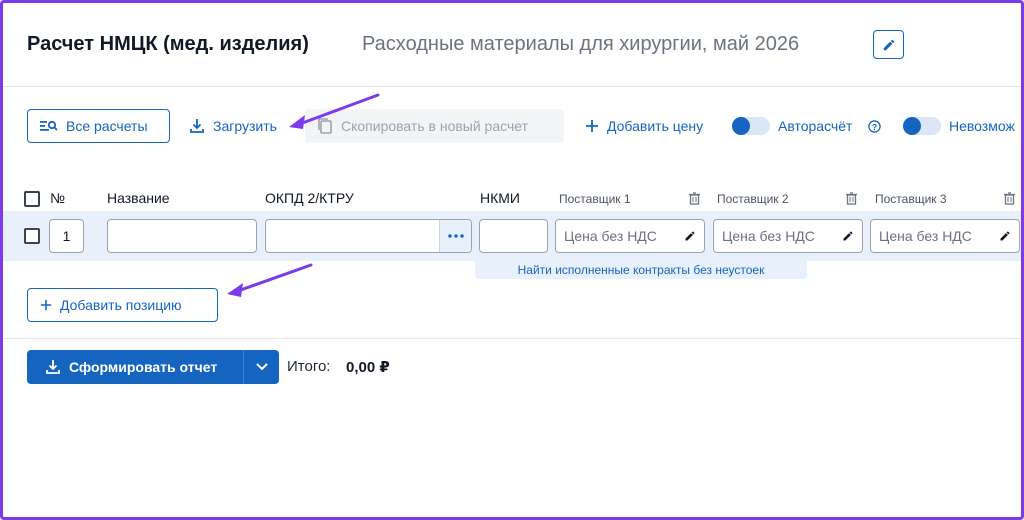 This screenshot has height=520, width=1024. I want to click on column-supplier-3: Поставщик 3, so click(911, 199).